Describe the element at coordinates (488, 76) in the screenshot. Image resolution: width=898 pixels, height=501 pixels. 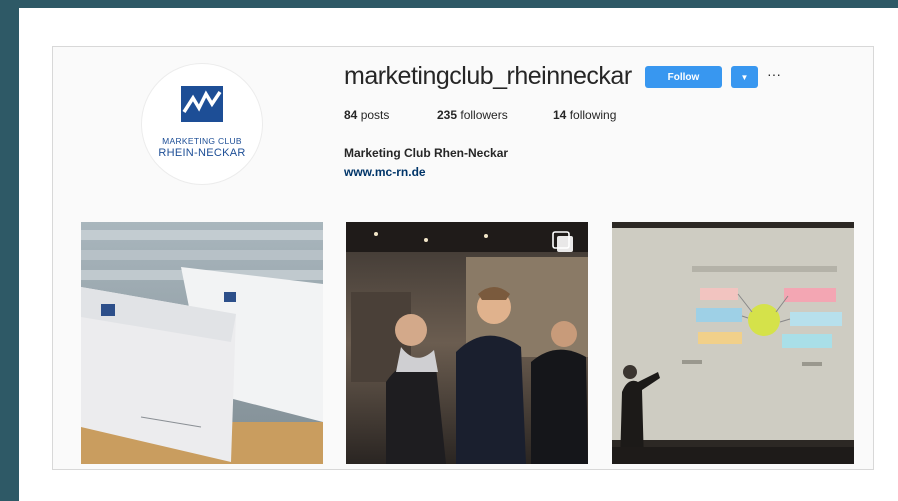
I see `profile-username: marketingclub_rheinneckar` at that location.